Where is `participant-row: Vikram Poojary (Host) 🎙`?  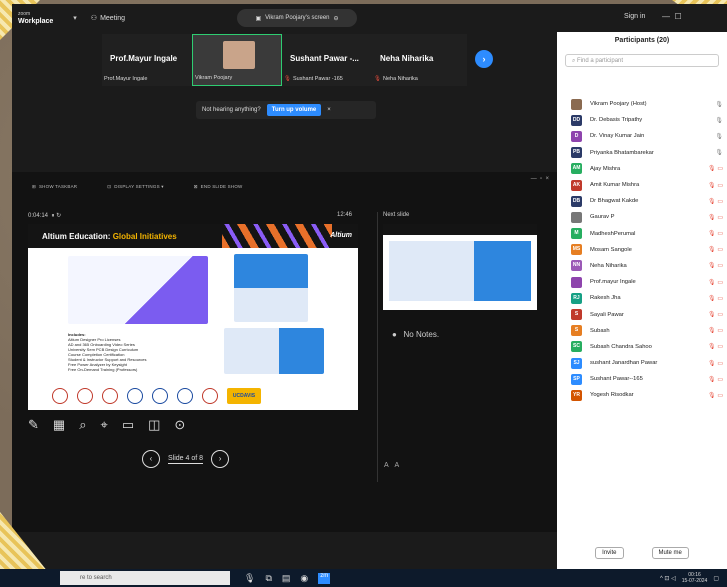 participant-row: Vikram Poojary (Host) 🎙 is located at coordinates (642, 104).